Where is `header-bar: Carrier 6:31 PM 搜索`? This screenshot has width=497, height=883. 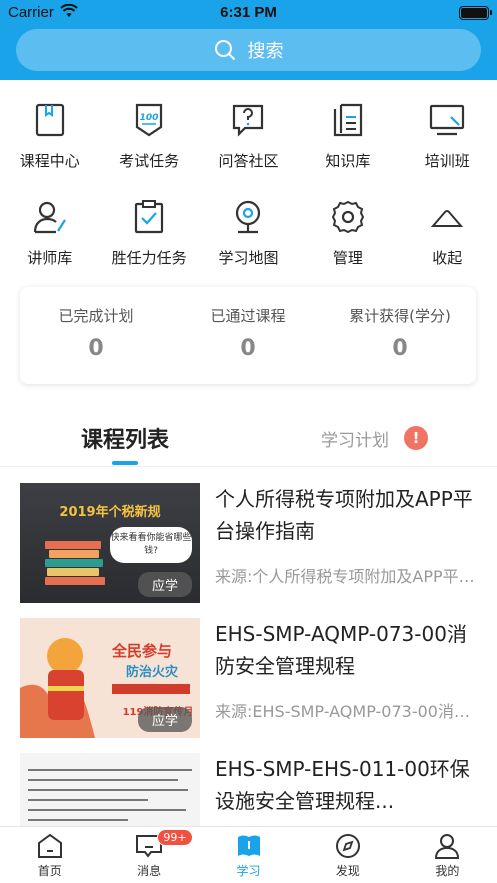
header-bar: Carrier 6:31 PM 搜索 is located at coordinates (248, 40).